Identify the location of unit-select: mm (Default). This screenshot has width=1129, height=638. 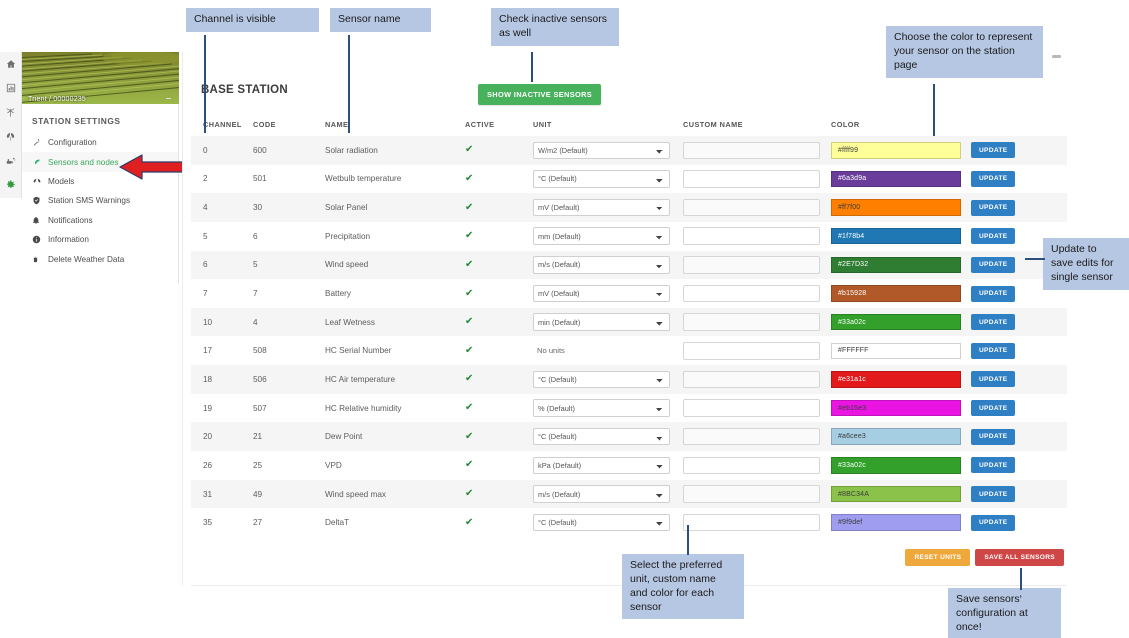
(601, 236).